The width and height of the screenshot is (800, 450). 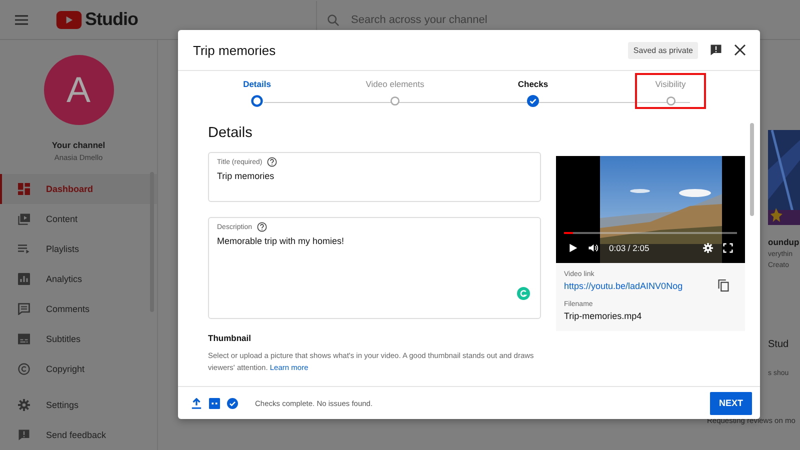 I want to click on play-logo-icon, so click(x=69, y=19).